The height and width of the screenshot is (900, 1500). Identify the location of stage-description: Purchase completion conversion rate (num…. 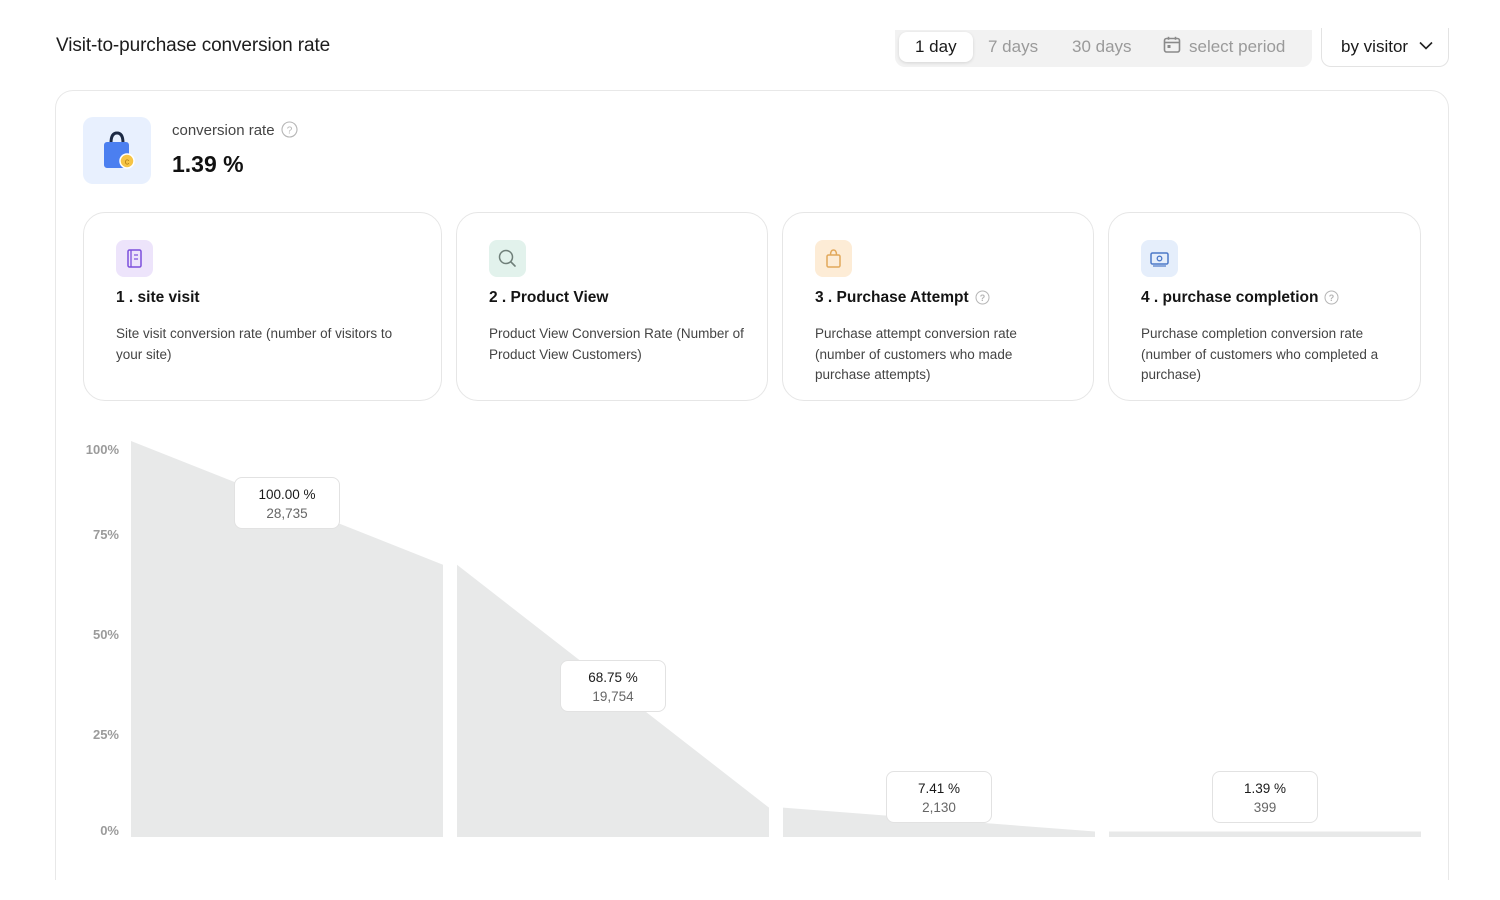
(1260, 354).